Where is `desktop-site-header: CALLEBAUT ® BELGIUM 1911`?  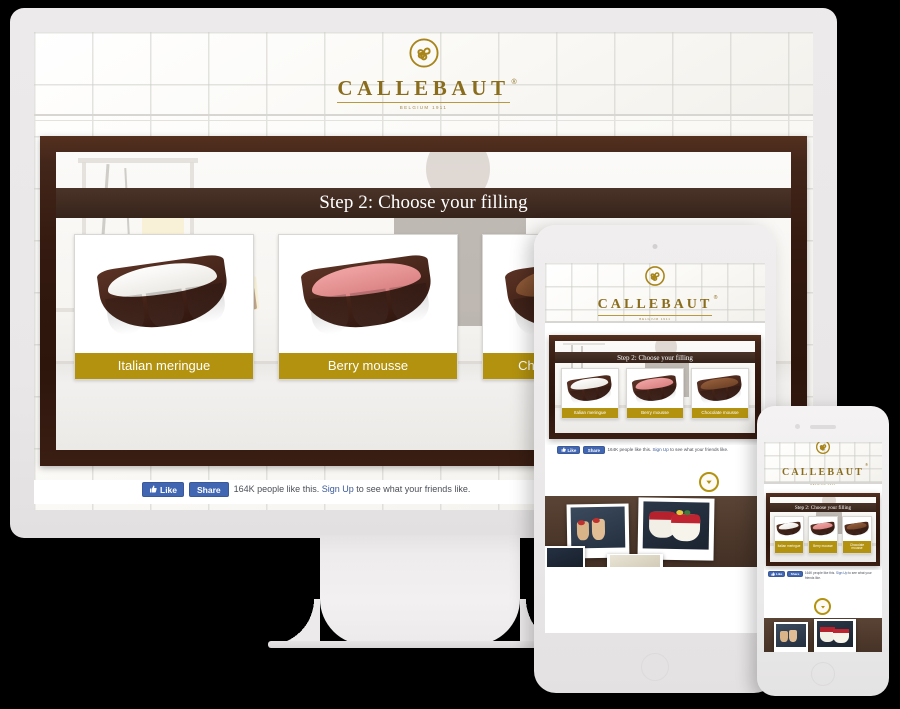
desktop-site-header: CALLEBAUT ® BELGIUM 1911 is located at coordinates (423, 76).